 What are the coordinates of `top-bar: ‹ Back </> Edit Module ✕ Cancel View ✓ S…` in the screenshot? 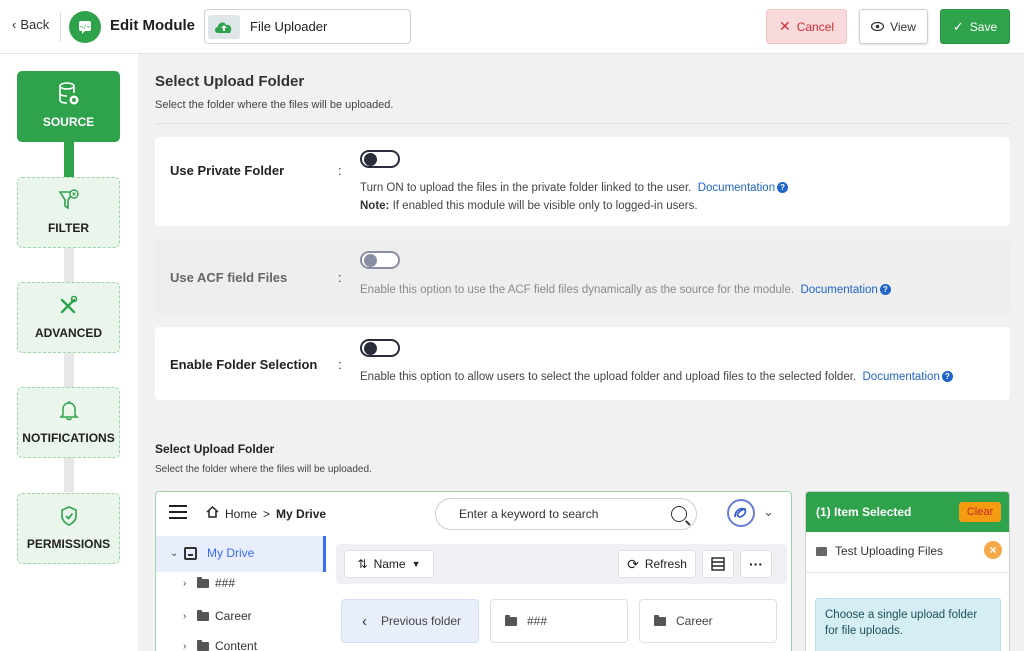 It's located at (512, 27).